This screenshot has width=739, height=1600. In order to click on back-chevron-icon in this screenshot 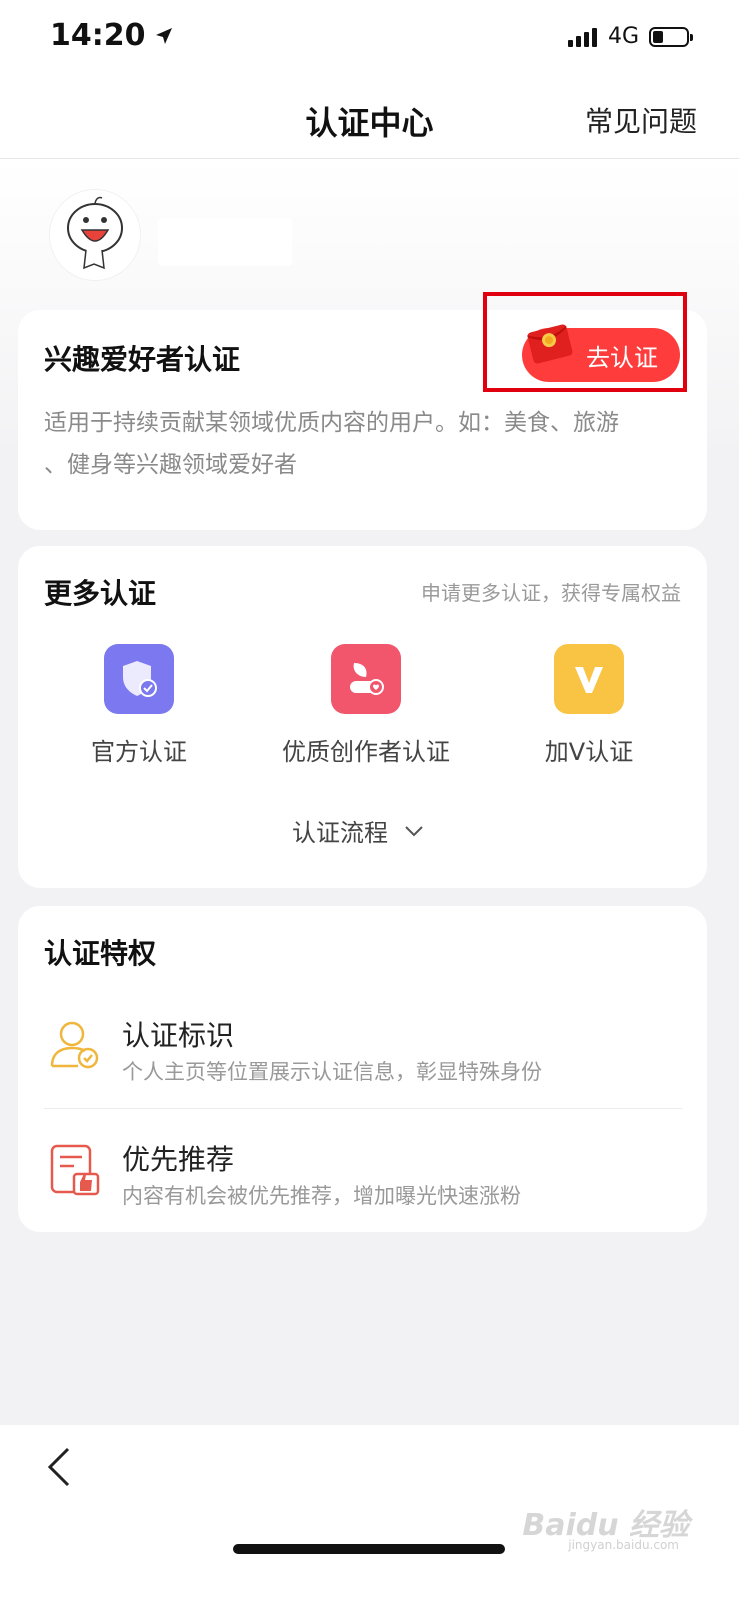, I will do `click(59, 1467)`.